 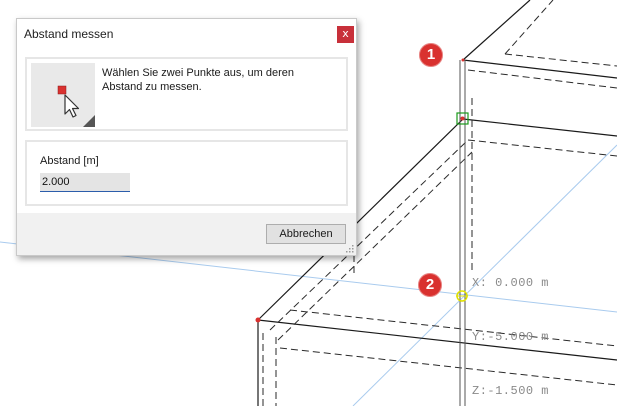 I want to click on distance-panel-inner: Abstand [m], so click(x=186, y=173).